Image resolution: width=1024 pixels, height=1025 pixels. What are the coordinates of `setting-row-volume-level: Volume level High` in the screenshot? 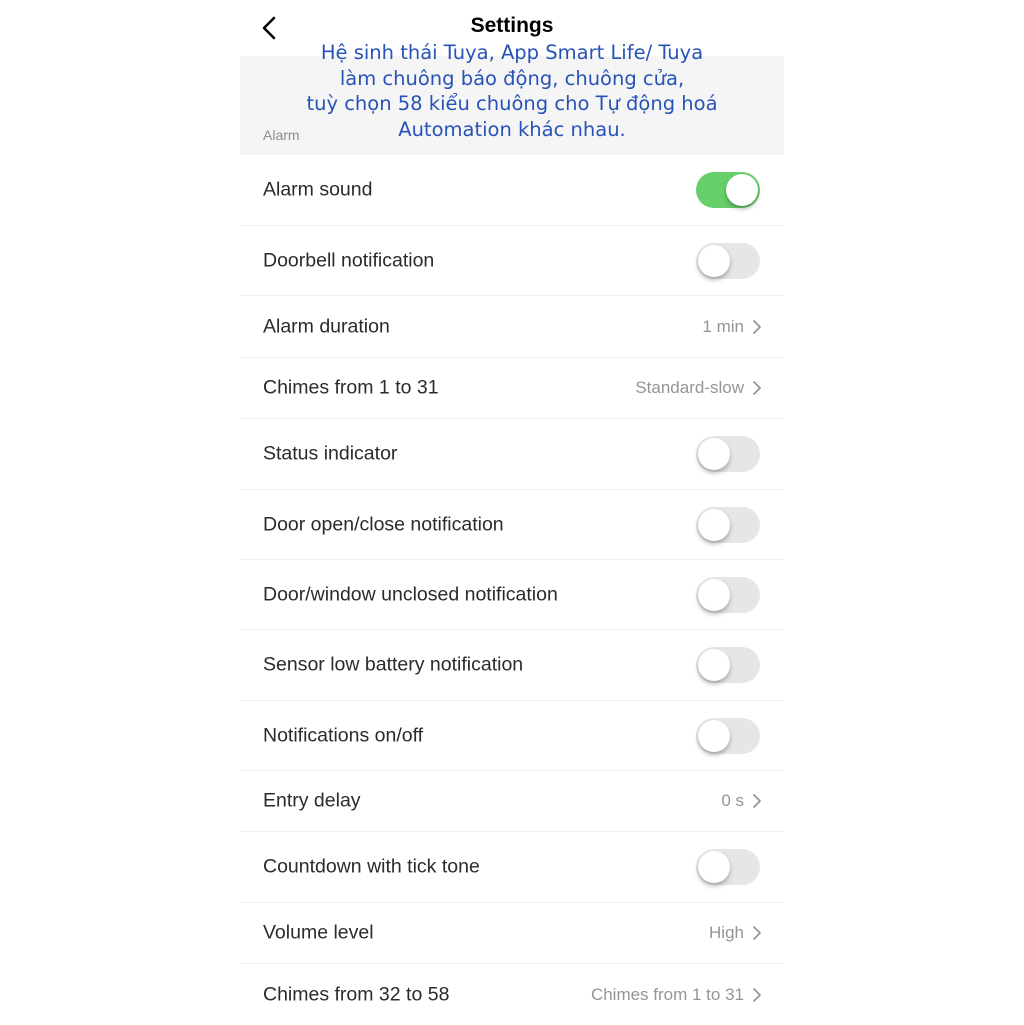 It's located at (512, 933).